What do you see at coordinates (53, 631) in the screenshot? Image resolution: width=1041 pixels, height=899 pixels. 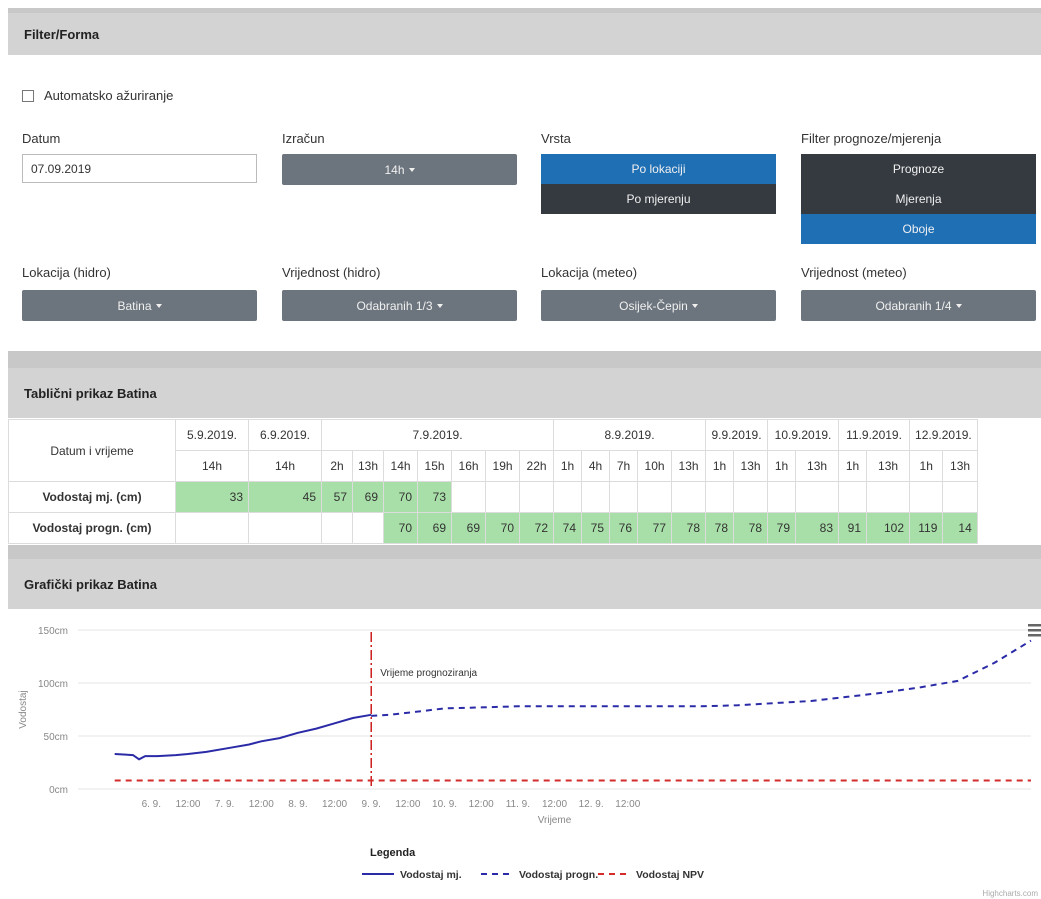 I see `y-tick-label: 150cm` at bounding box center [53, 631].